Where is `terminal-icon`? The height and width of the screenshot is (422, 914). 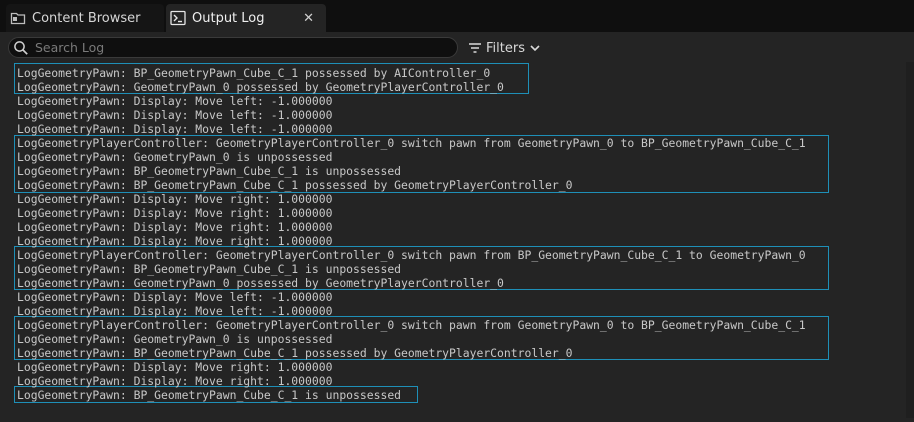 terminal-icon is located at coordinates (178, 18).